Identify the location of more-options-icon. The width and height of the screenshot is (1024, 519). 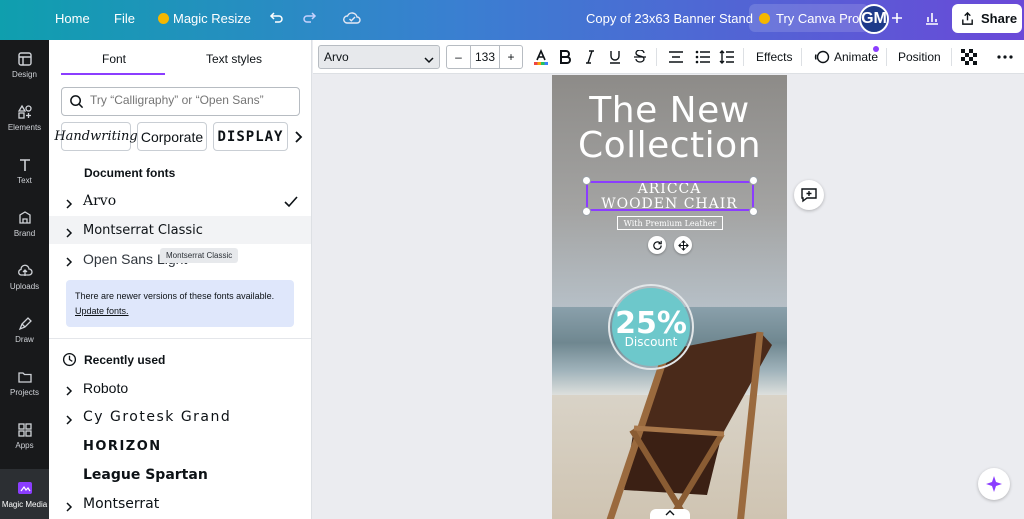
(1005, 57).